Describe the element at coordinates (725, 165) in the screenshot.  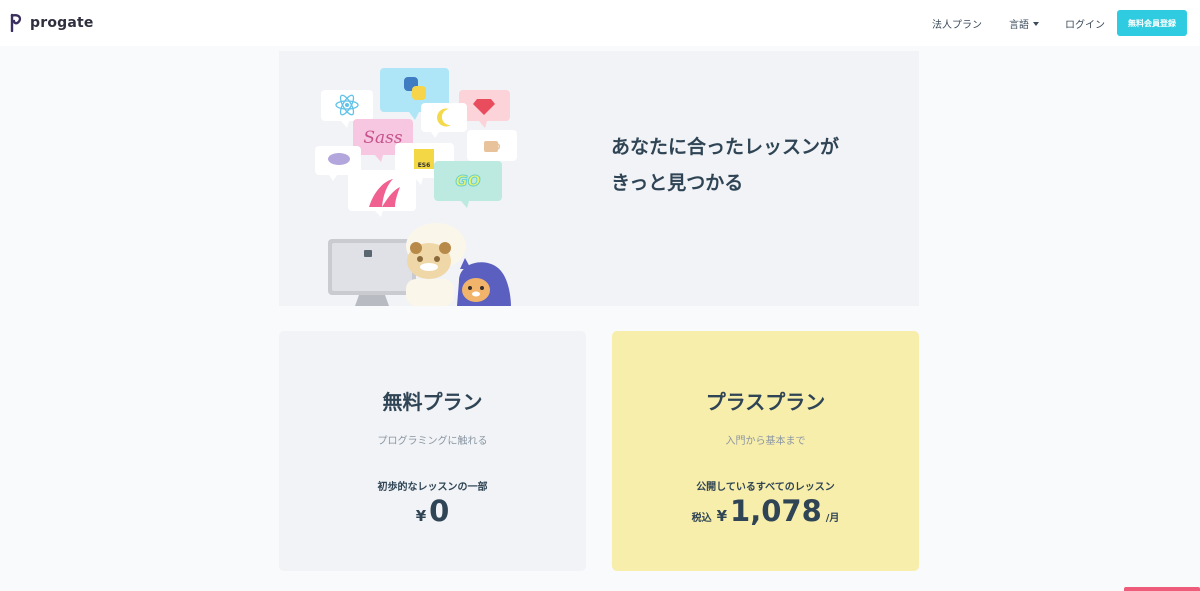
I see `hero-title: あなたに合ったレッスンが きっと見つかる` at that location.